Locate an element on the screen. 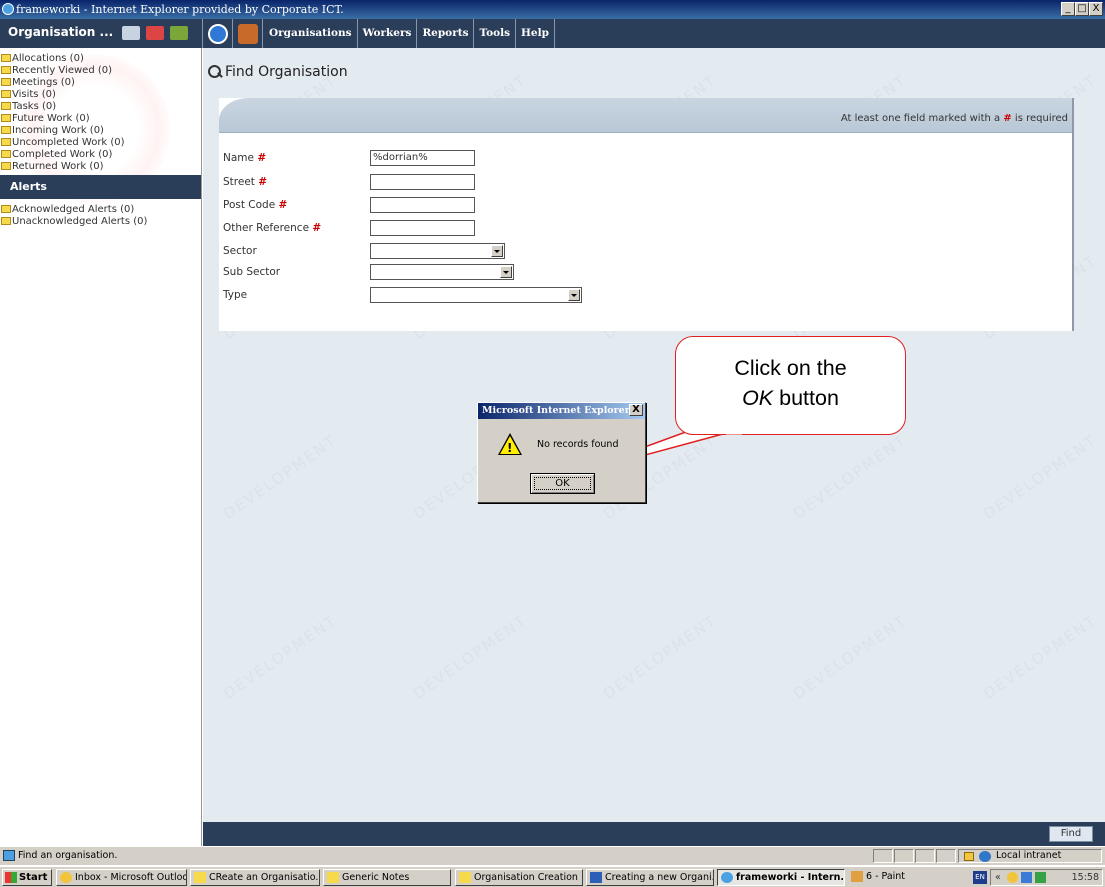  sidebar-item-acknowledged-alerts: Acknowledged Alerts (0) is located at coordinates (100, 209).